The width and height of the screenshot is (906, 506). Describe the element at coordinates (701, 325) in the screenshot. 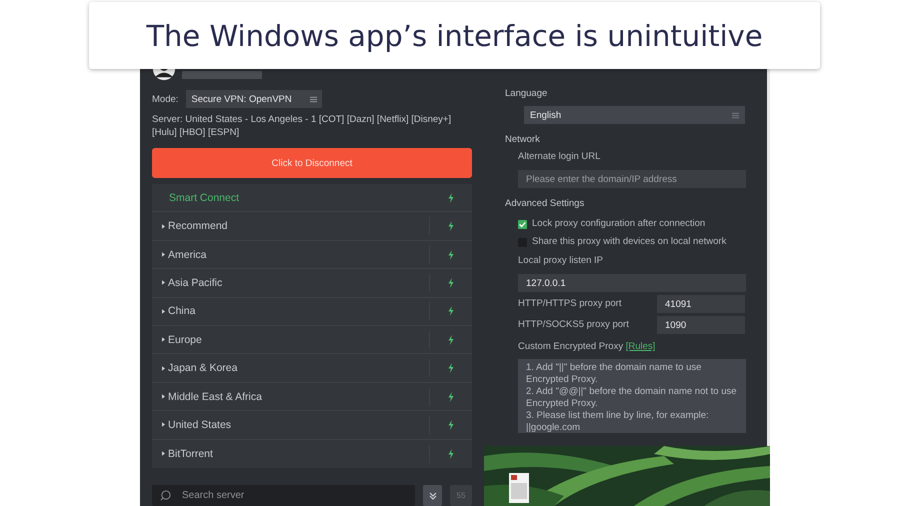

I see `port-field: 1090` at that location.